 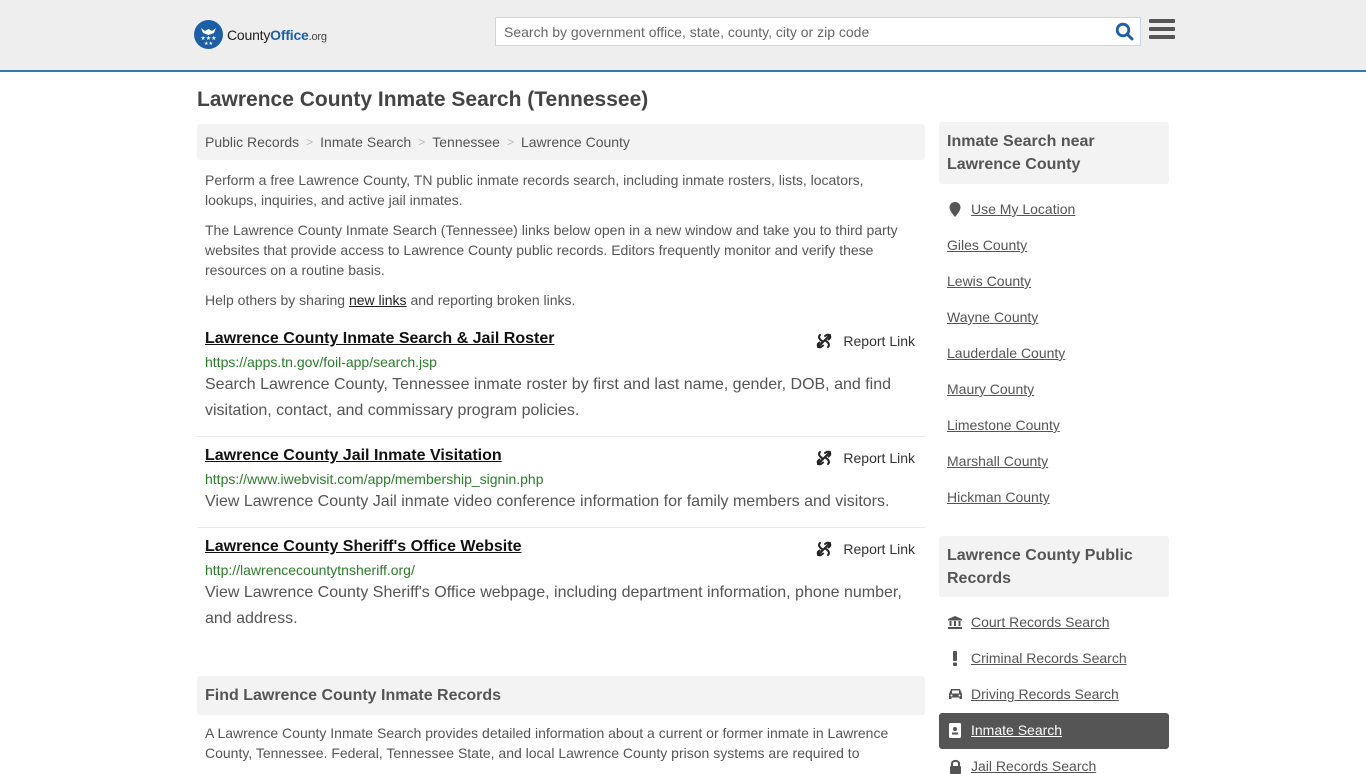 What do you see at coordinates (321, 362) in the screenshot?
I see `result-url: https://apps.tn.gov/foil-app/search.jsp` at bounding box center [321, 362].